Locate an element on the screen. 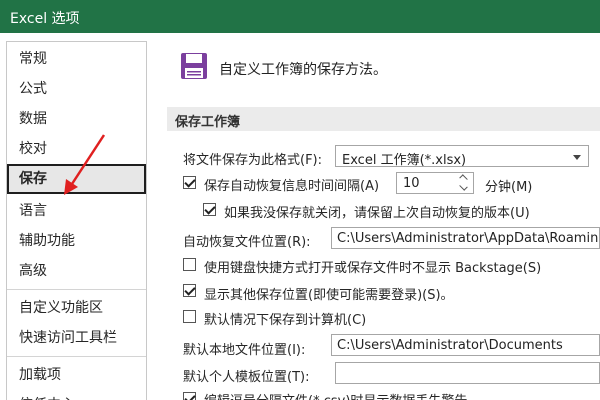  autorecover-interval-stepper: 10 is located at coordinates (435, 183).